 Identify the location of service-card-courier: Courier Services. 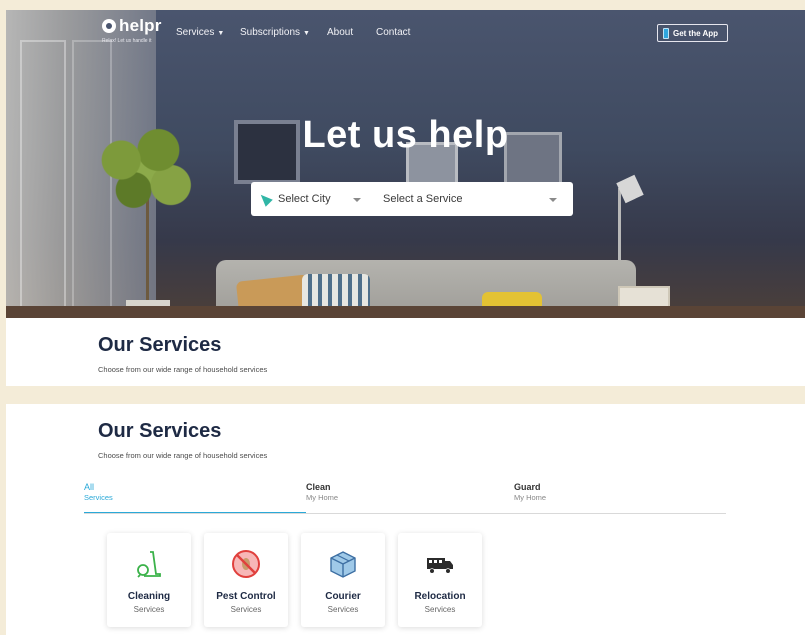
(343, 580).